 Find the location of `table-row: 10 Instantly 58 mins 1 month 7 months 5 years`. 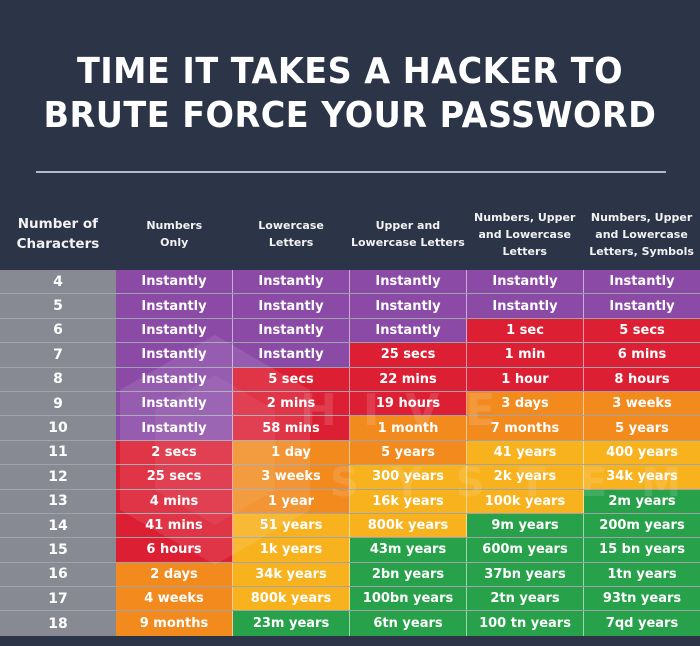

table-row: 10 Instantly 58 mins 1 month 7 months 5 years is located at coordinates (350, 428).